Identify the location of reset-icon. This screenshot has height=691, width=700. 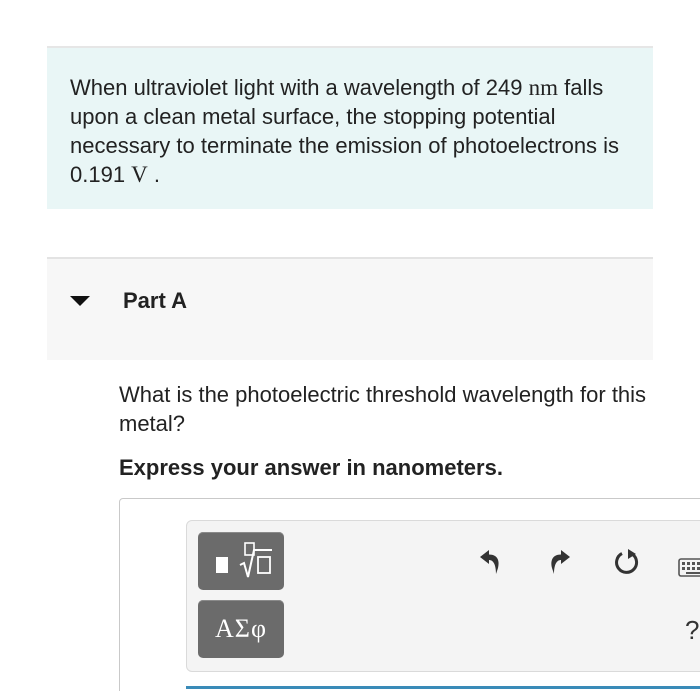
(627, 562).